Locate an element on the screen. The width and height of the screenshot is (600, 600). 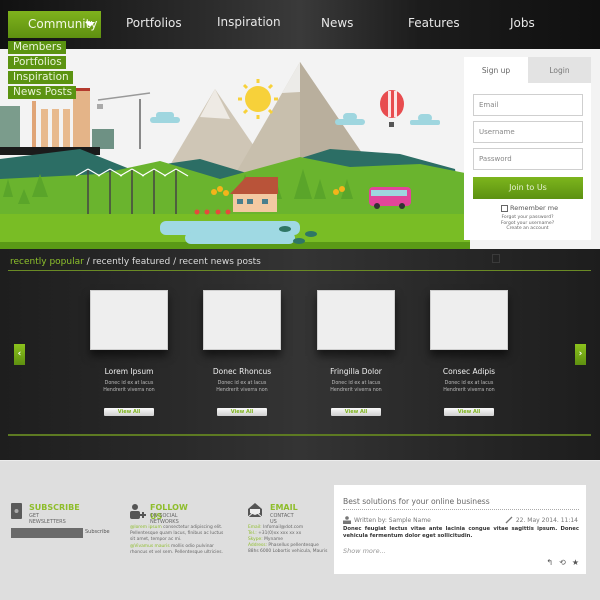
pencil-icon is located at coordinates (509, 520).